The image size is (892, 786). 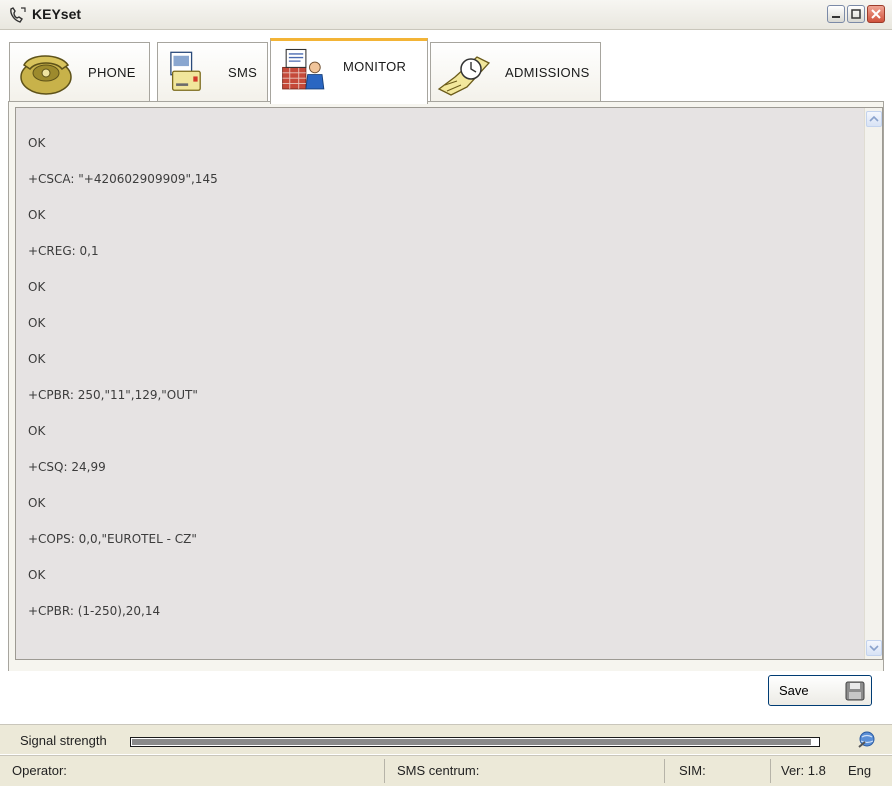 I want to click on tab-monitor-label: MONITOR, so click(x=375, y=66).